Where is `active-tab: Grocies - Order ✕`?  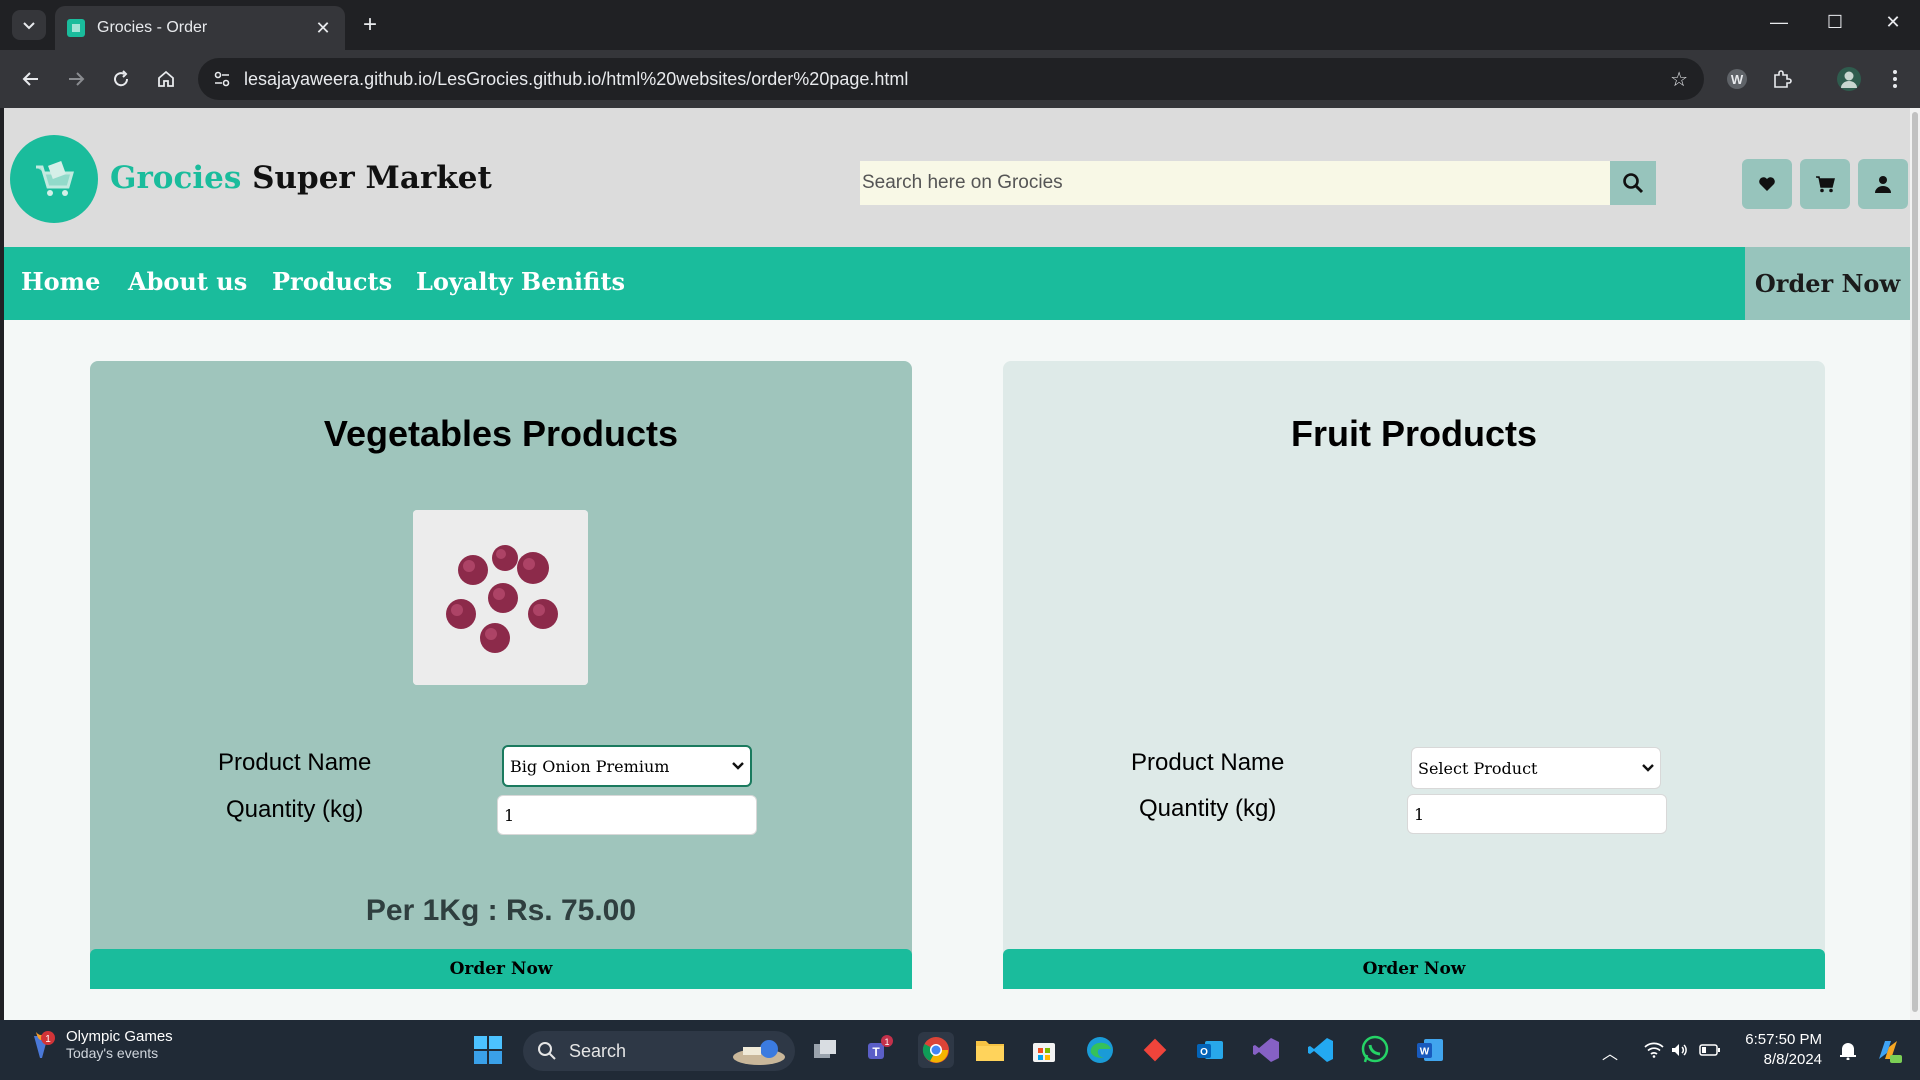 active-tab: Grocies - Order ✕ is located at coordinates (200, 28).